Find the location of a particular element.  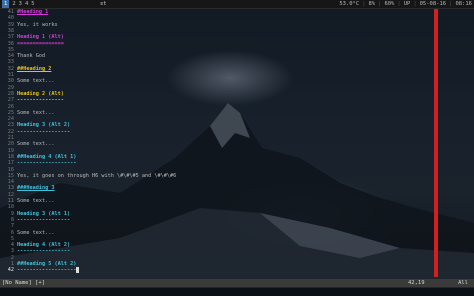

line-text: ##Heading 5 (Alt 2) is located at coordinates (47, 264).